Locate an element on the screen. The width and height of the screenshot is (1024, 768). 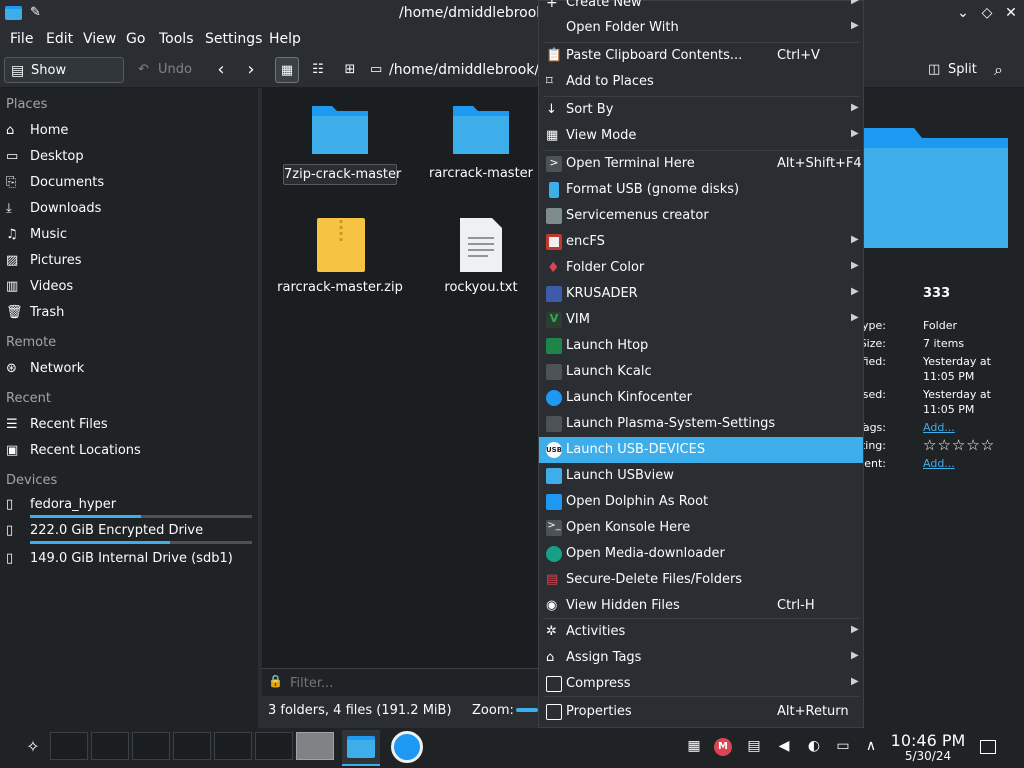
discover-app-icon is located at coordinates (407, 747).